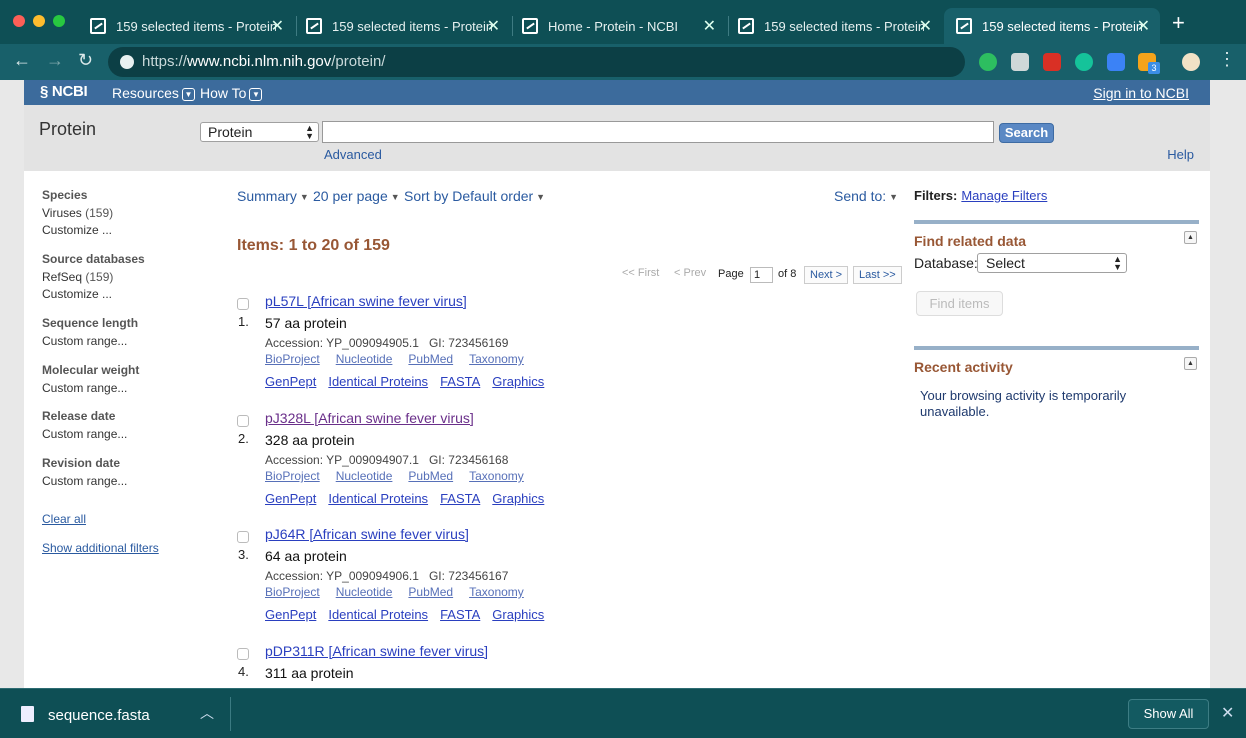 The height and width of the screenshot is (738, 1246). Describe the element at coordinates (761, 275) in the screenshot. I see `page-number-input: 1` at that location.